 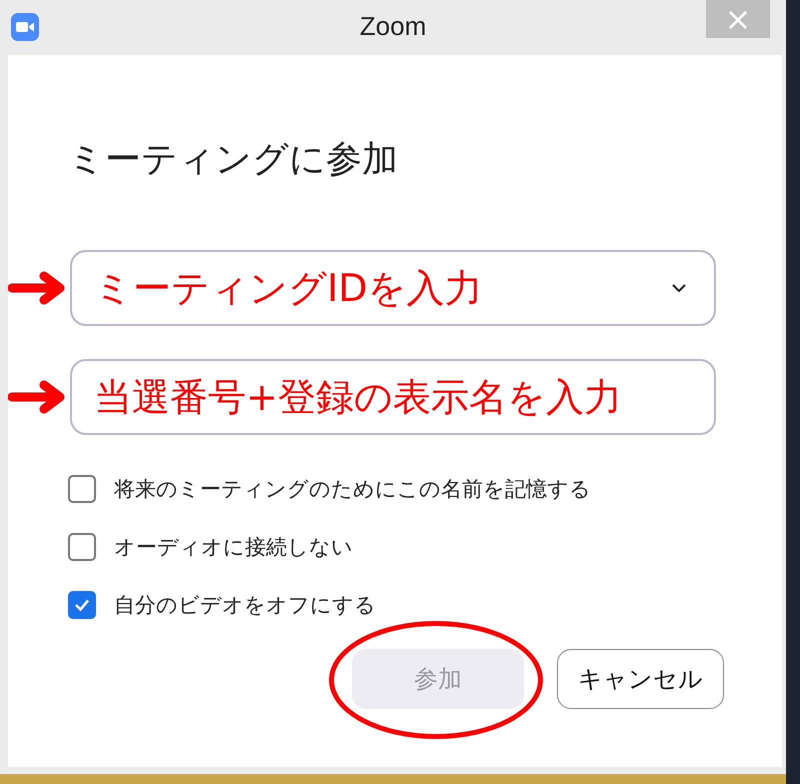 What do you see at coordinates (393, 397) in the screenshot?
I see `name-input-field: 当選番号+登録の表示名を入力` at bounding box center [393, 397].